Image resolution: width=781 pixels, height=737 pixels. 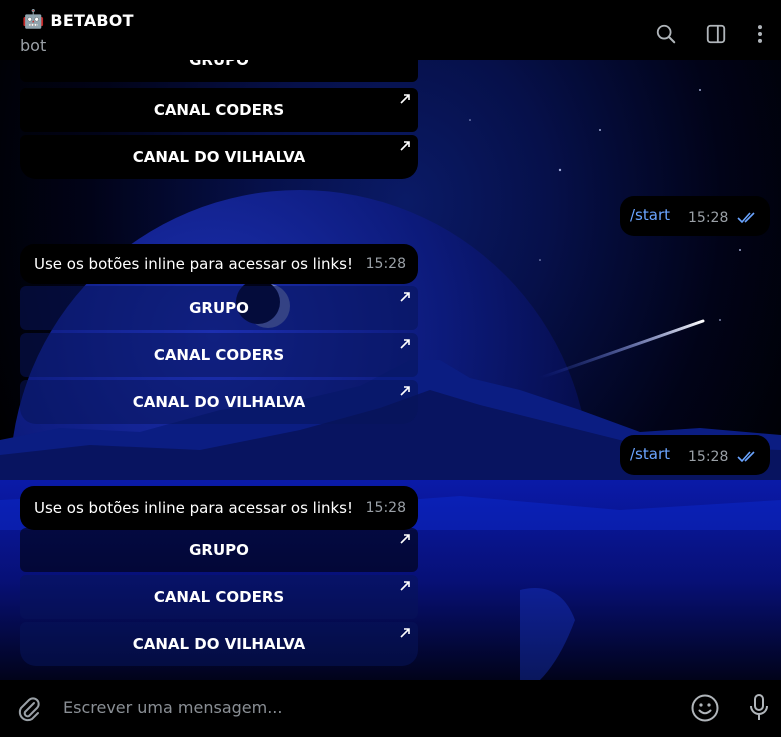 I want to click on attach-icon, so click(x=29, y=709).